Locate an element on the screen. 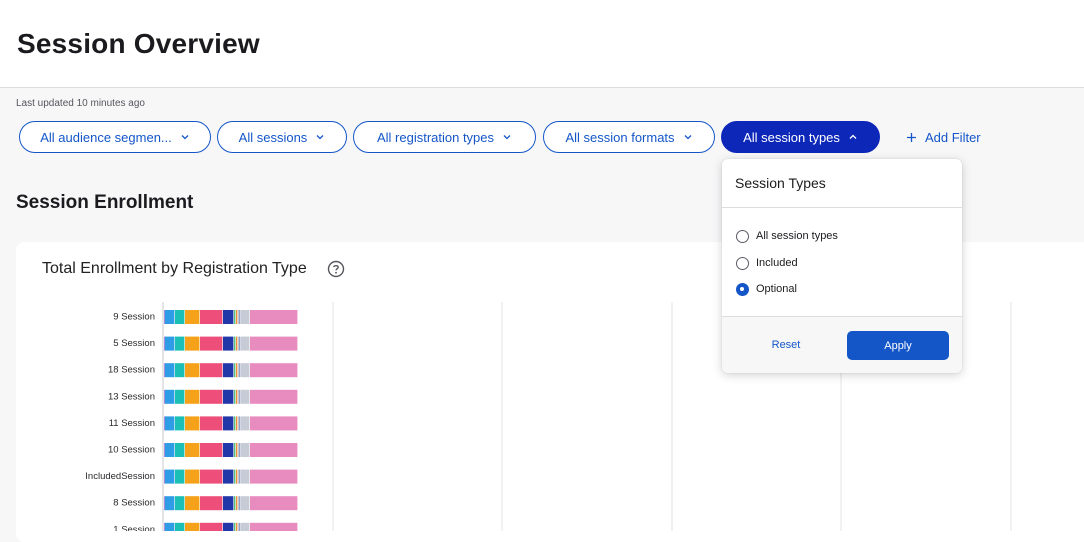  radio-option-all-session-types: All session types is located at coordinates (787, 236).